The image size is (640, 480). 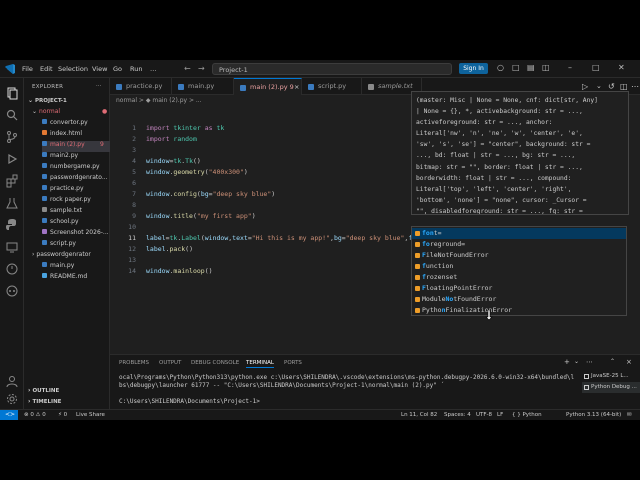 I want to click on menu-selection: Selection, so click(x=73, y=69).